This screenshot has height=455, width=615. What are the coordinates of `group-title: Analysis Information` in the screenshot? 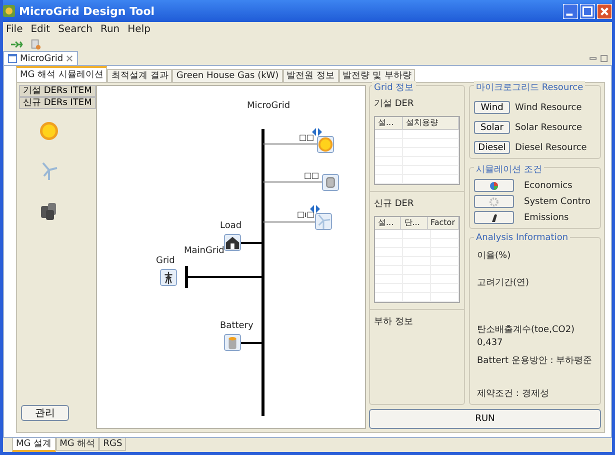 It's located at (522, 238).